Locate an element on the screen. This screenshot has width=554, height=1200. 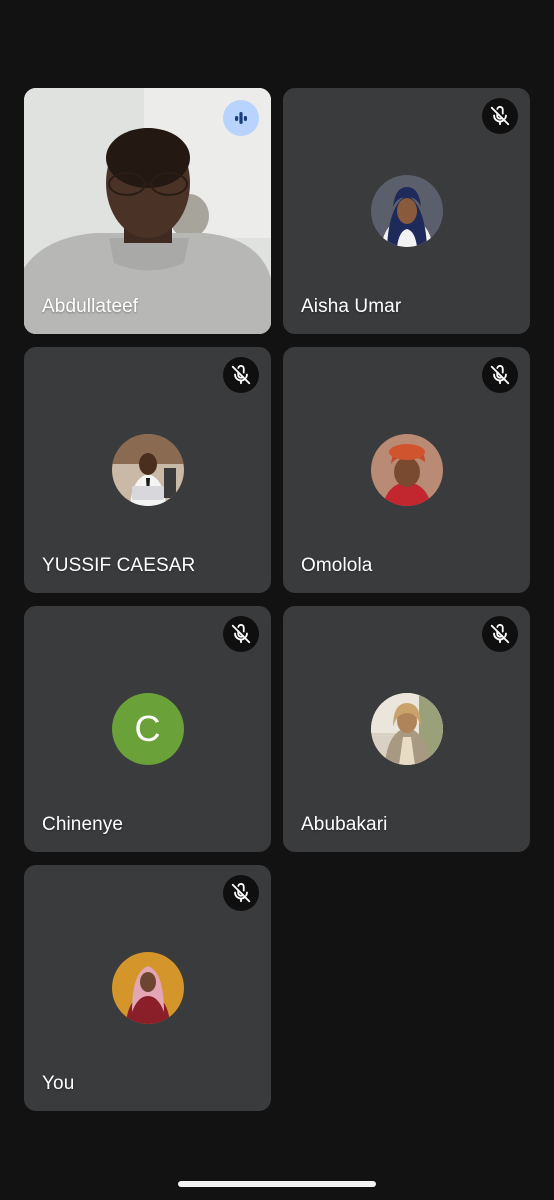
avatar-letter: C is located at coordinates (147, 729).